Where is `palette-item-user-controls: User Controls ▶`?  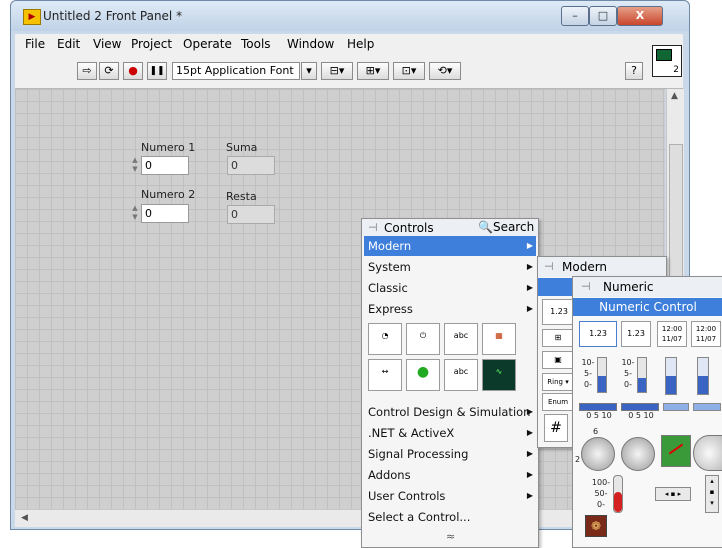
palette-item-user-controls: User Controls ▶ is located at coordinates (450, 496).